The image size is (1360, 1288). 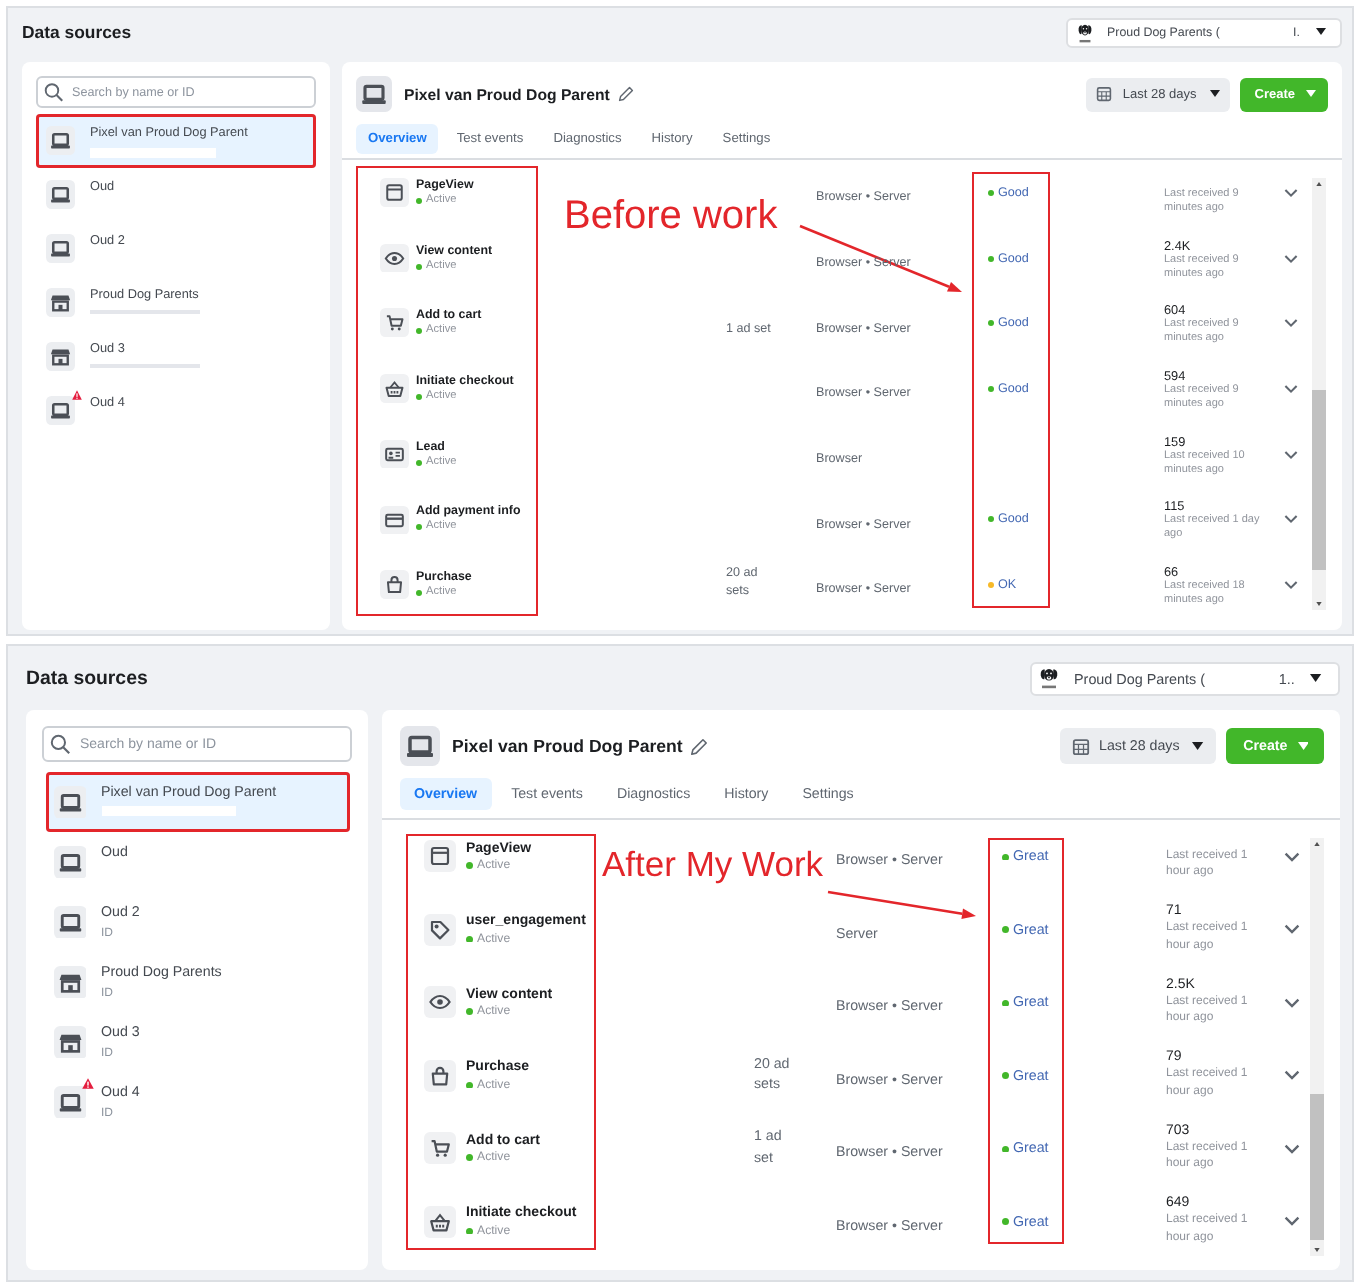 I want to click on id-card-icon, so click(x=394, y=454).